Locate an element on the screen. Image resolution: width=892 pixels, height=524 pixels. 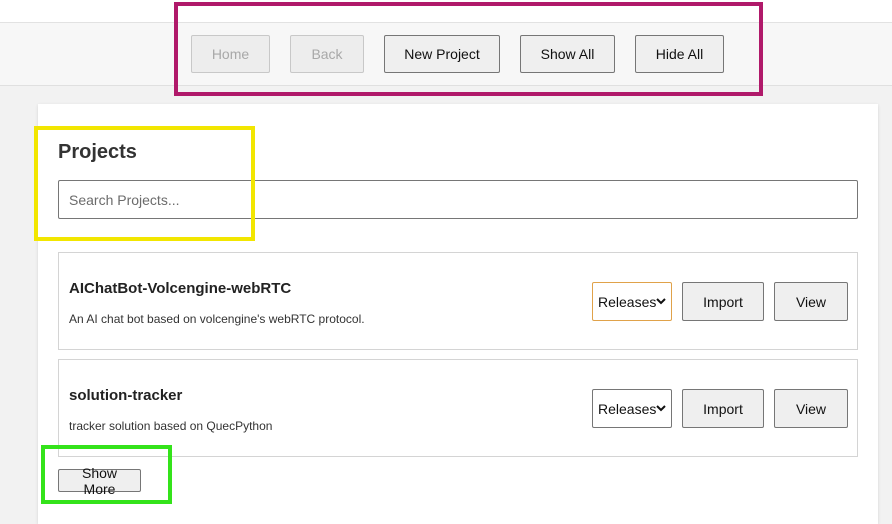
search-input is located at coordinates (458, 199).